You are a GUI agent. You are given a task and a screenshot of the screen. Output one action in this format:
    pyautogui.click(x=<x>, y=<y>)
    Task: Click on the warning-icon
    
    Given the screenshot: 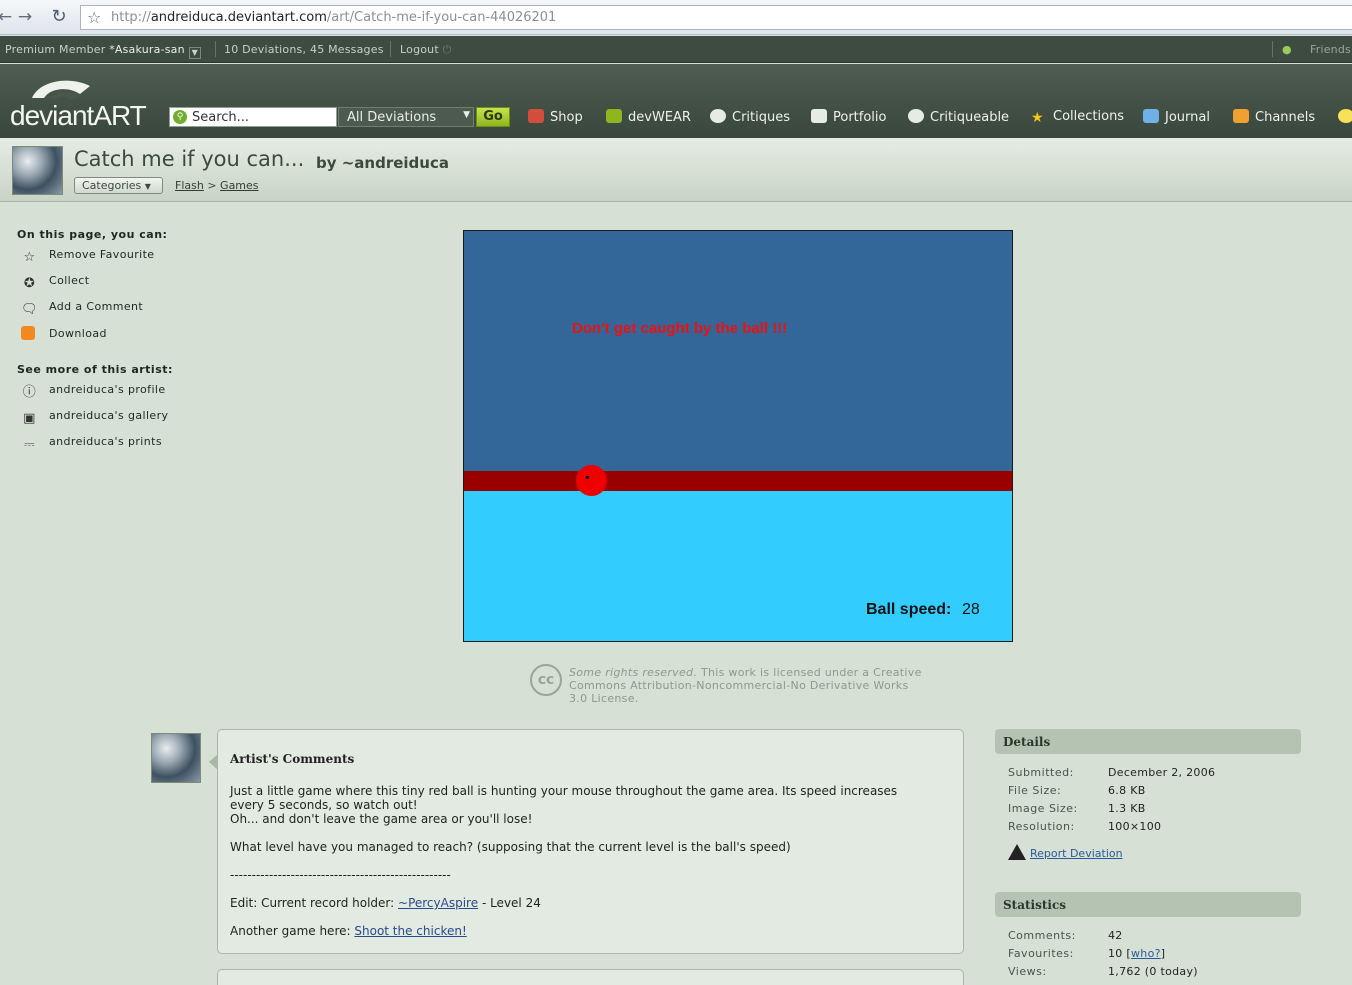 What is the action you would take?
    pyautogui.click(x=1017, y=852)
    